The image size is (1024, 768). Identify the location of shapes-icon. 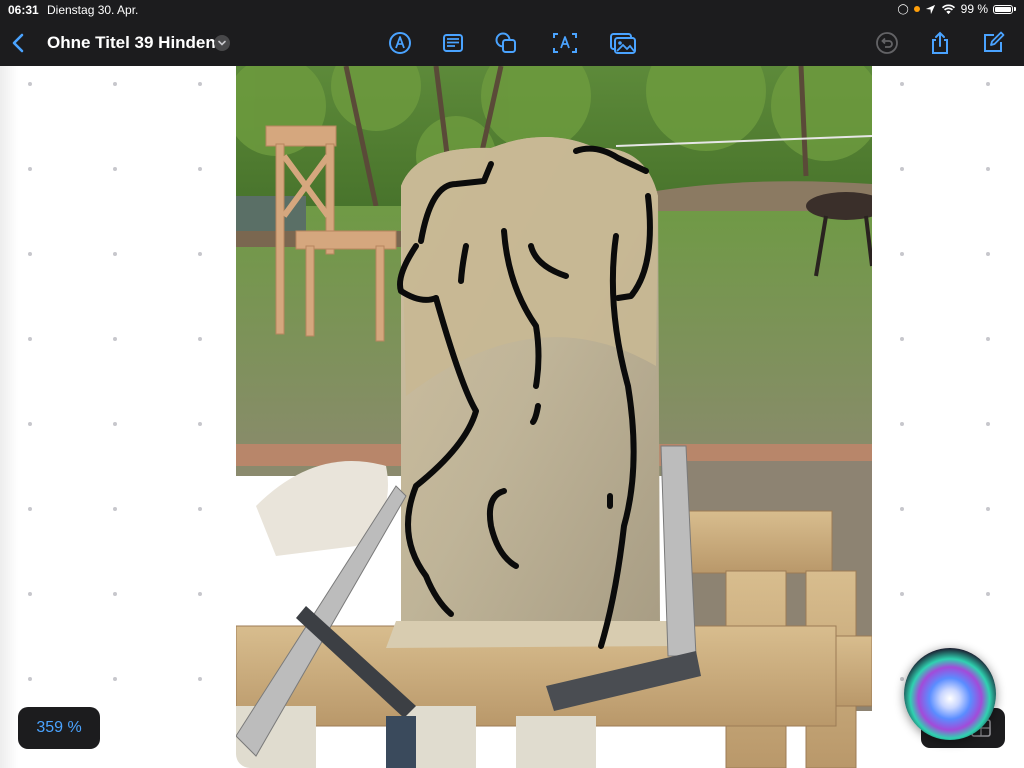
(505, 42).